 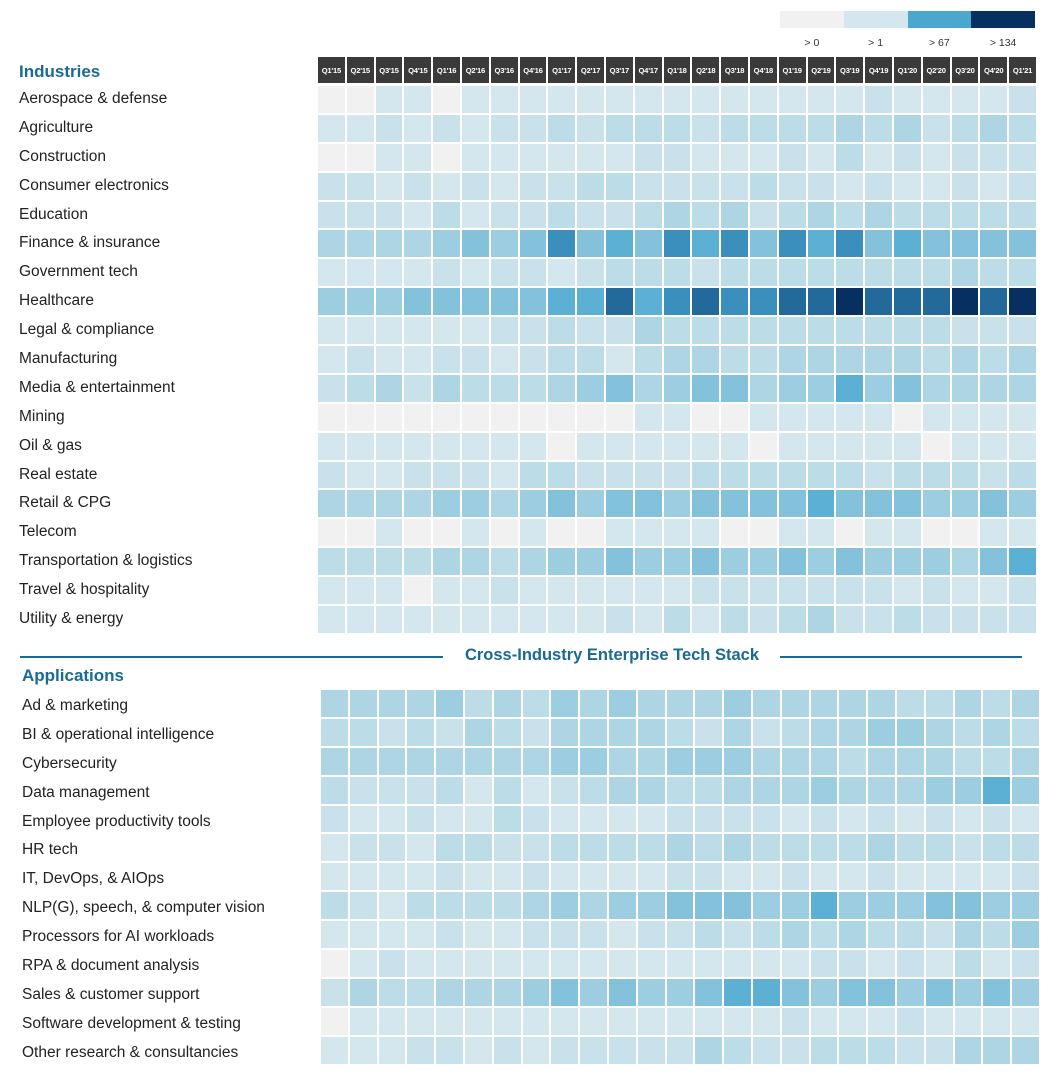 I want to click on row-label: IT, DevOps, & AIOps, so click(x=93, y=879).